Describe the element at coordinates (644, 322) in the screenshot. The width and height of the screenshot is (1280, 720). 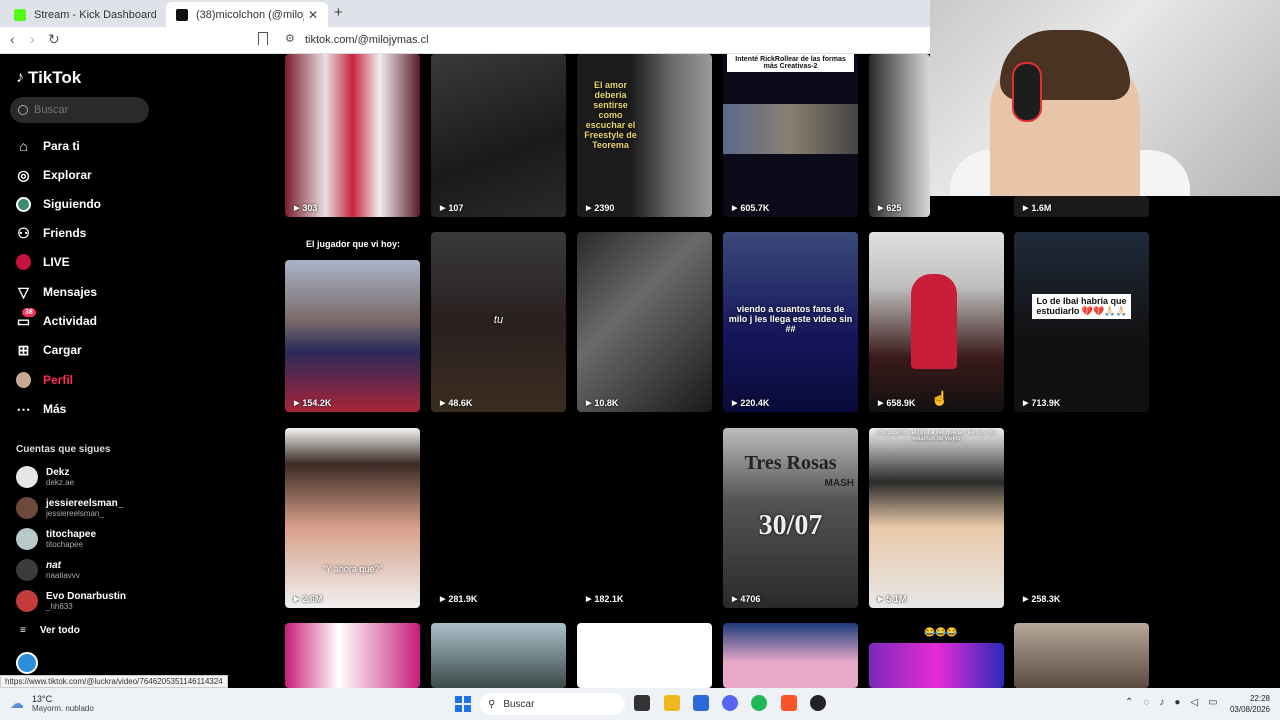
I see `video-card: ▶ 10.8K` at that location.